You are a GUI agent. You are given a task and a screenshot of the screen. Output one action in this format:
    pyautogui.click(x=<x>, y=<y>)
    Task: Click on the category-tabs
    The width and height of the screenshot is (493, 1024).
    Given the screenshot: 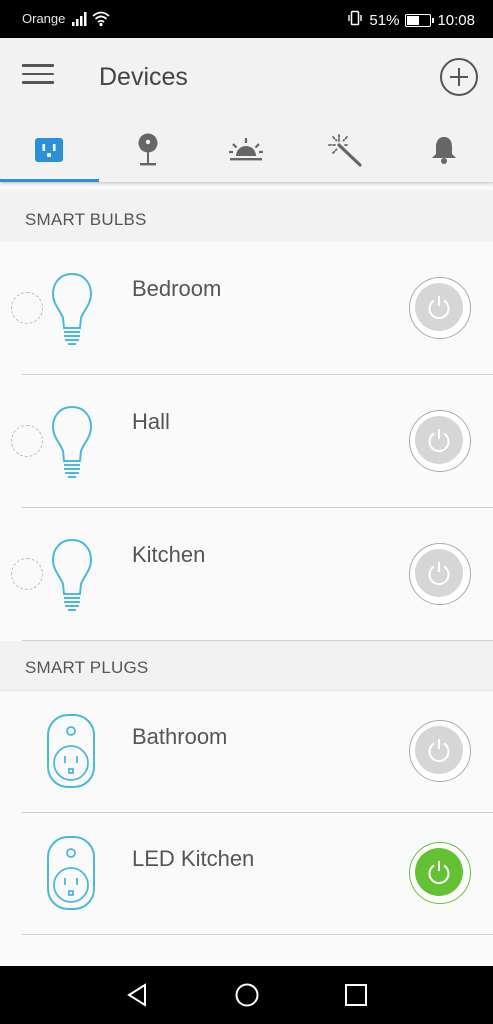 What is the action you would take?
    pyautogui.click(x=246, y=150)
    